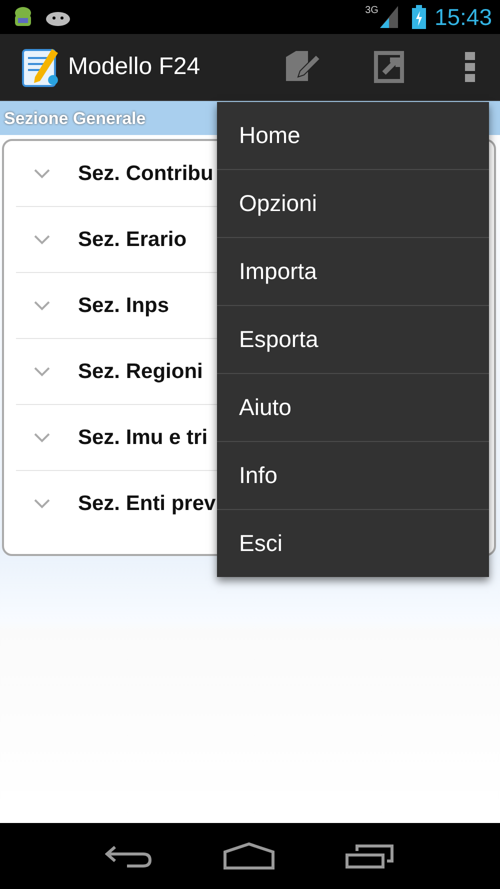 The width and height of the screenshot is (500, 889). I want to click on network-label: 3G, so click(371, 10).